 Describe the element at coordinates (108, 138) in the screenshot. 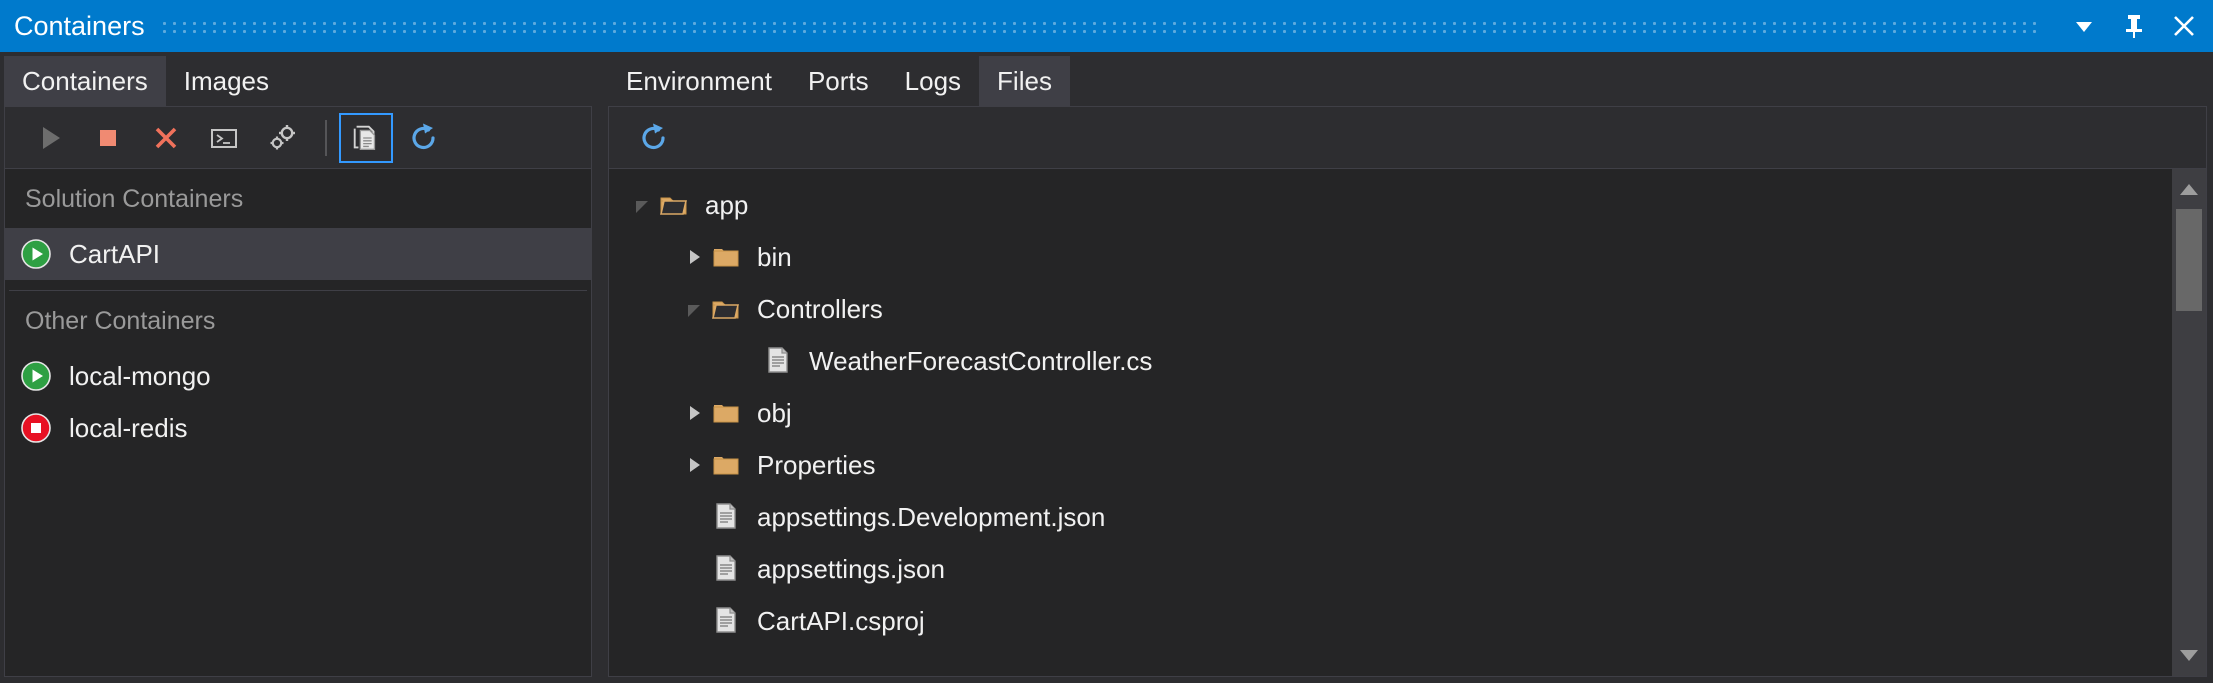

I see `stop-button` at that location.